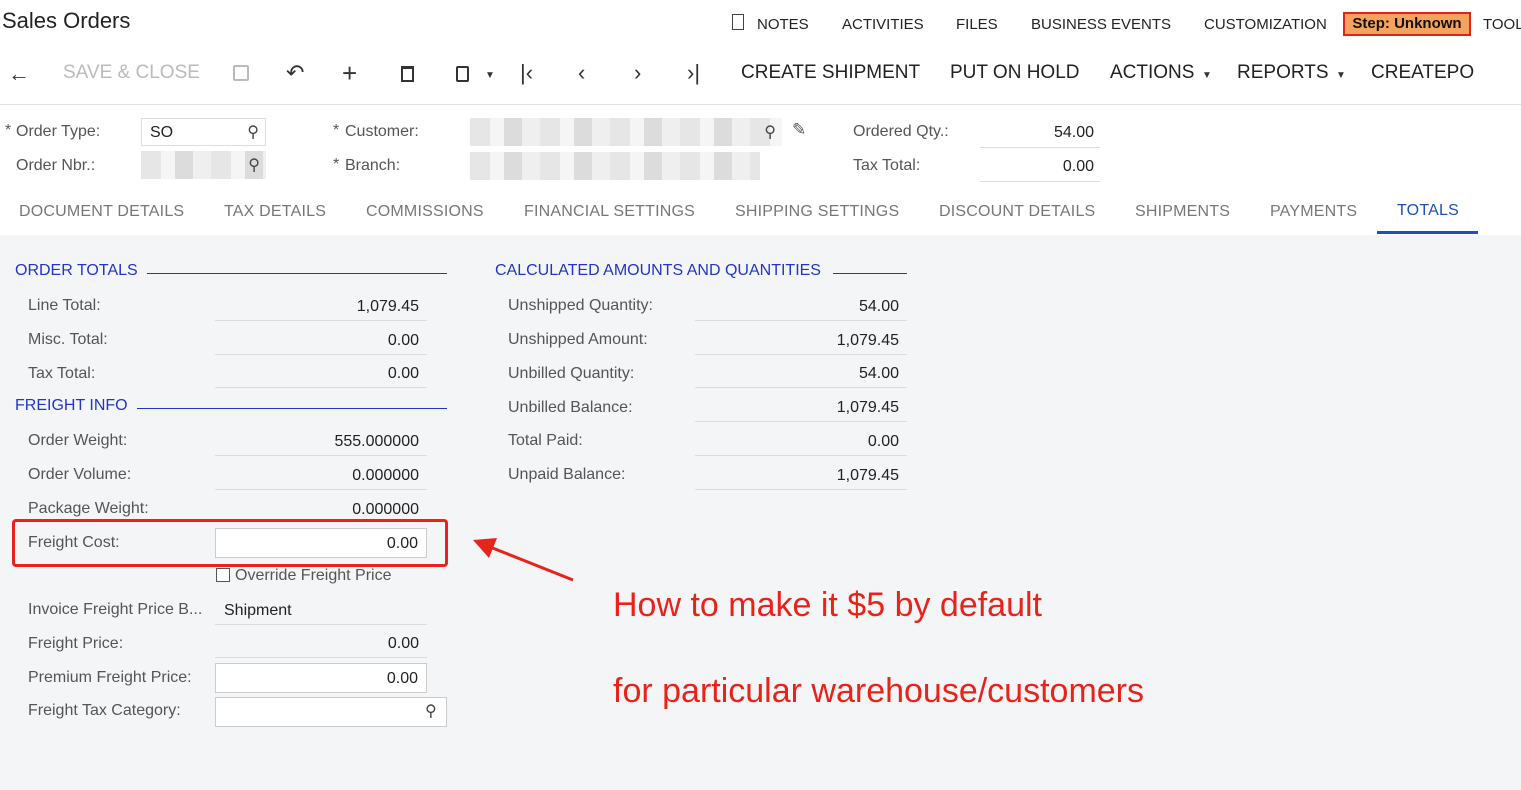 The height and width of the screenshot is (790, 1521). Describe the element at coordinates (567, 474) in the screenshot. I see `unpaid-balance-label: Unpaid Balance:` at that location.